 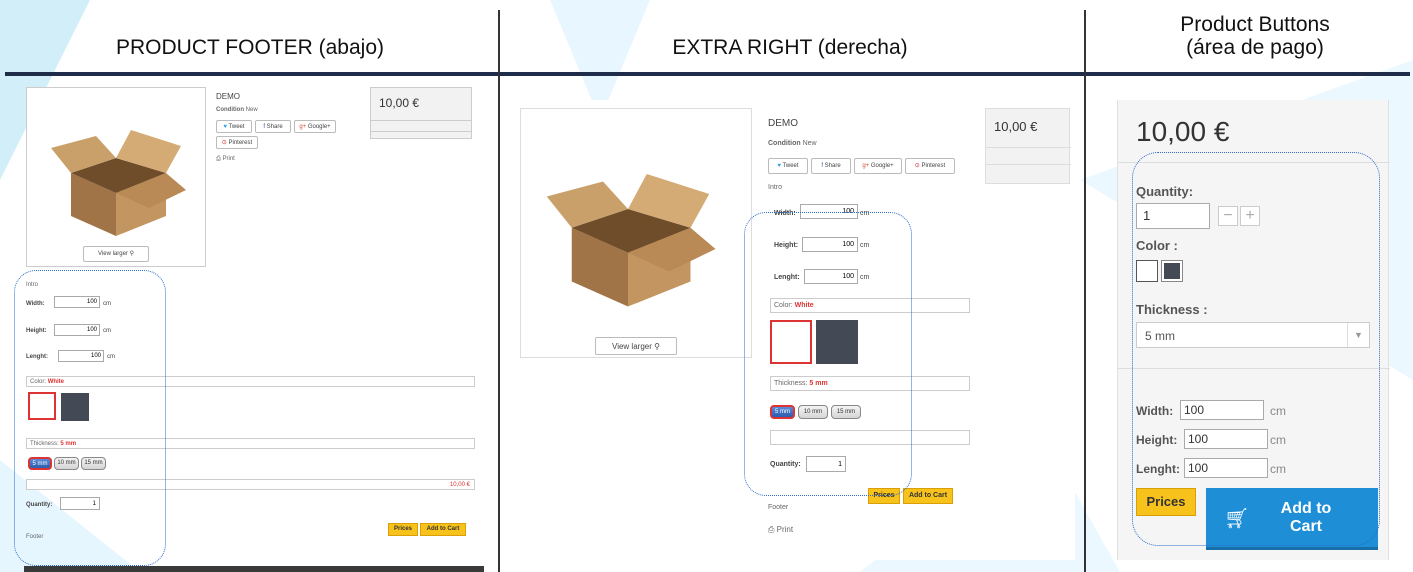 I want to click on price-bar-value: 10,00 €, so click(x=459, y=485).